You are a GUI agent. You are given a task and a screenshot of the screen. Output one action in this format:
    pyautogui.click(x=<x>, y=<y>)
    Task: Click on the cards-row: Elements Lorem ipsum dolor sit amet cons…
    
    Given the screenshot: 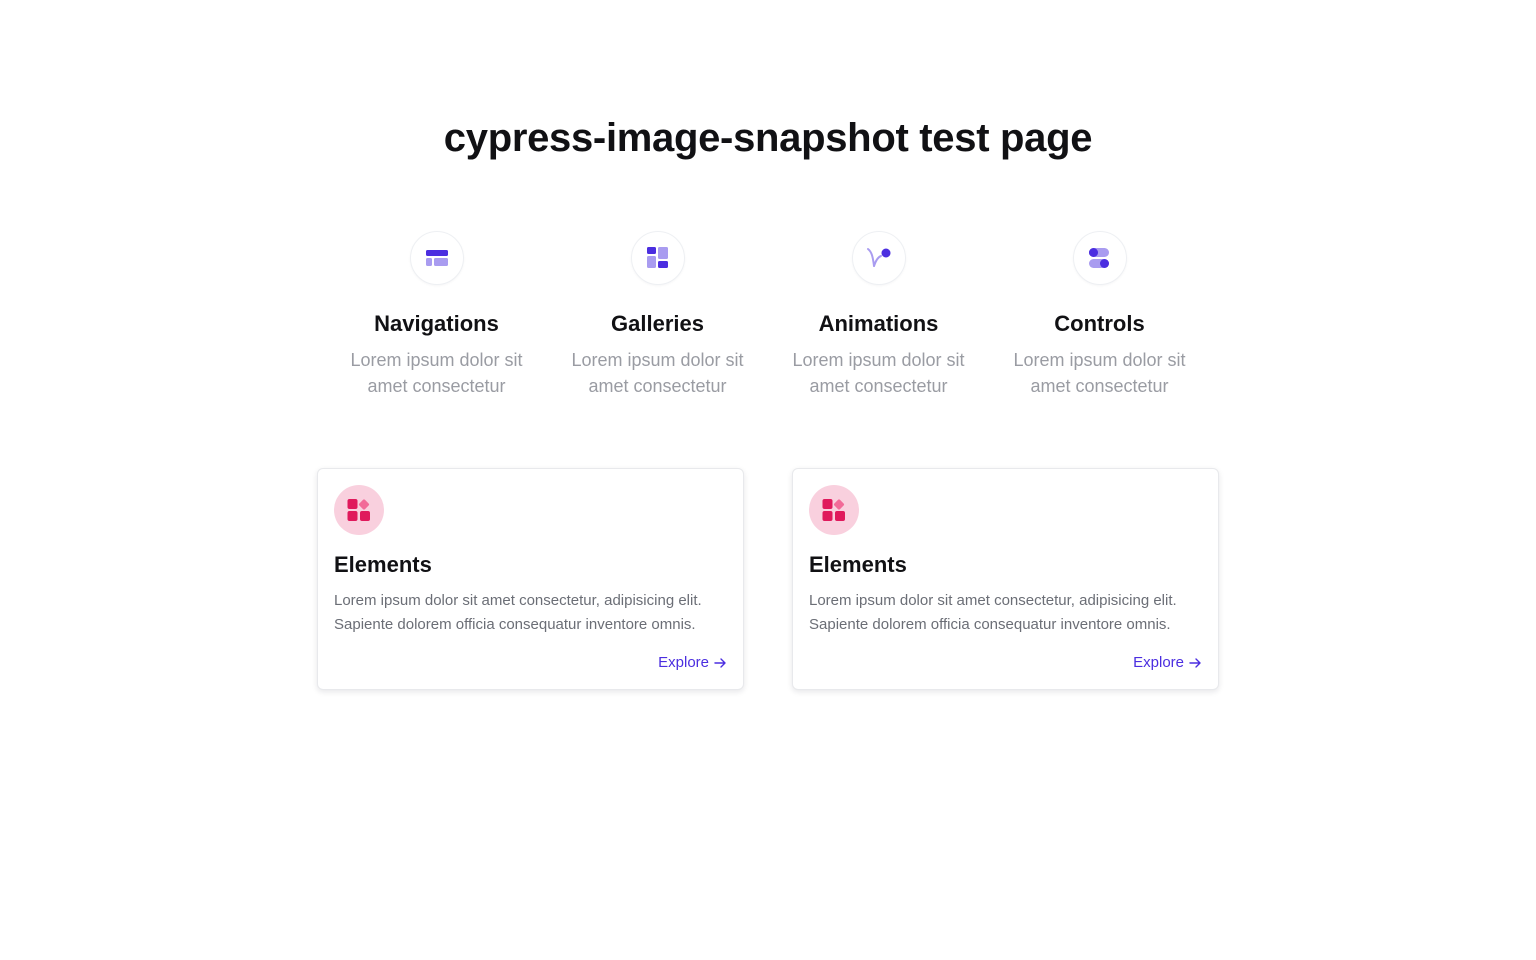 What is the action you would take?
    pyautogui.click(x=768, y=579)
    